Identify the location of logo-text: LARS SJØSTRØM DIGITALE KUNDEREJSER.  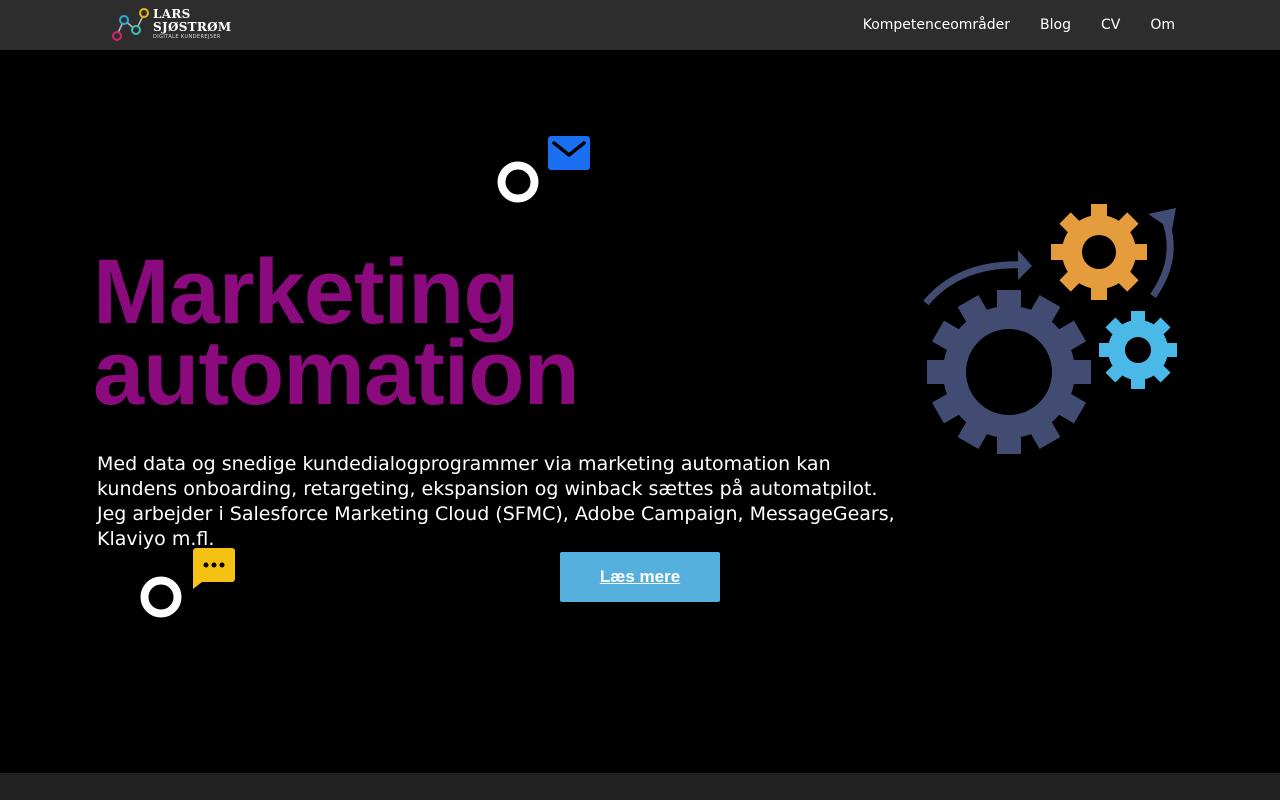
(192, 24).